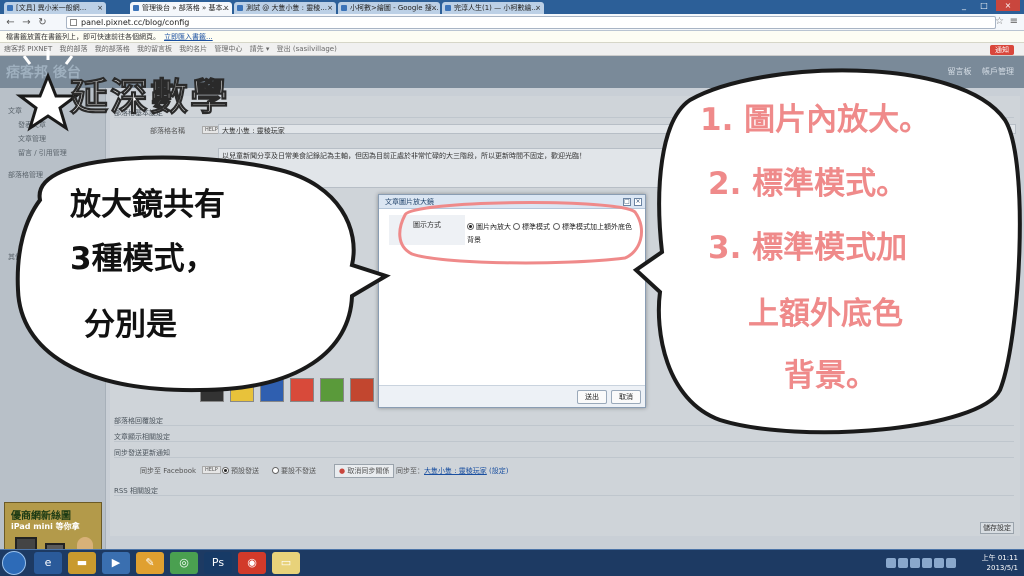 The width and height of the screenshot is (1024, 576). I want to click on sync-target-link: 大隻小隻 : 靈稜玩家, so click(455, 471).